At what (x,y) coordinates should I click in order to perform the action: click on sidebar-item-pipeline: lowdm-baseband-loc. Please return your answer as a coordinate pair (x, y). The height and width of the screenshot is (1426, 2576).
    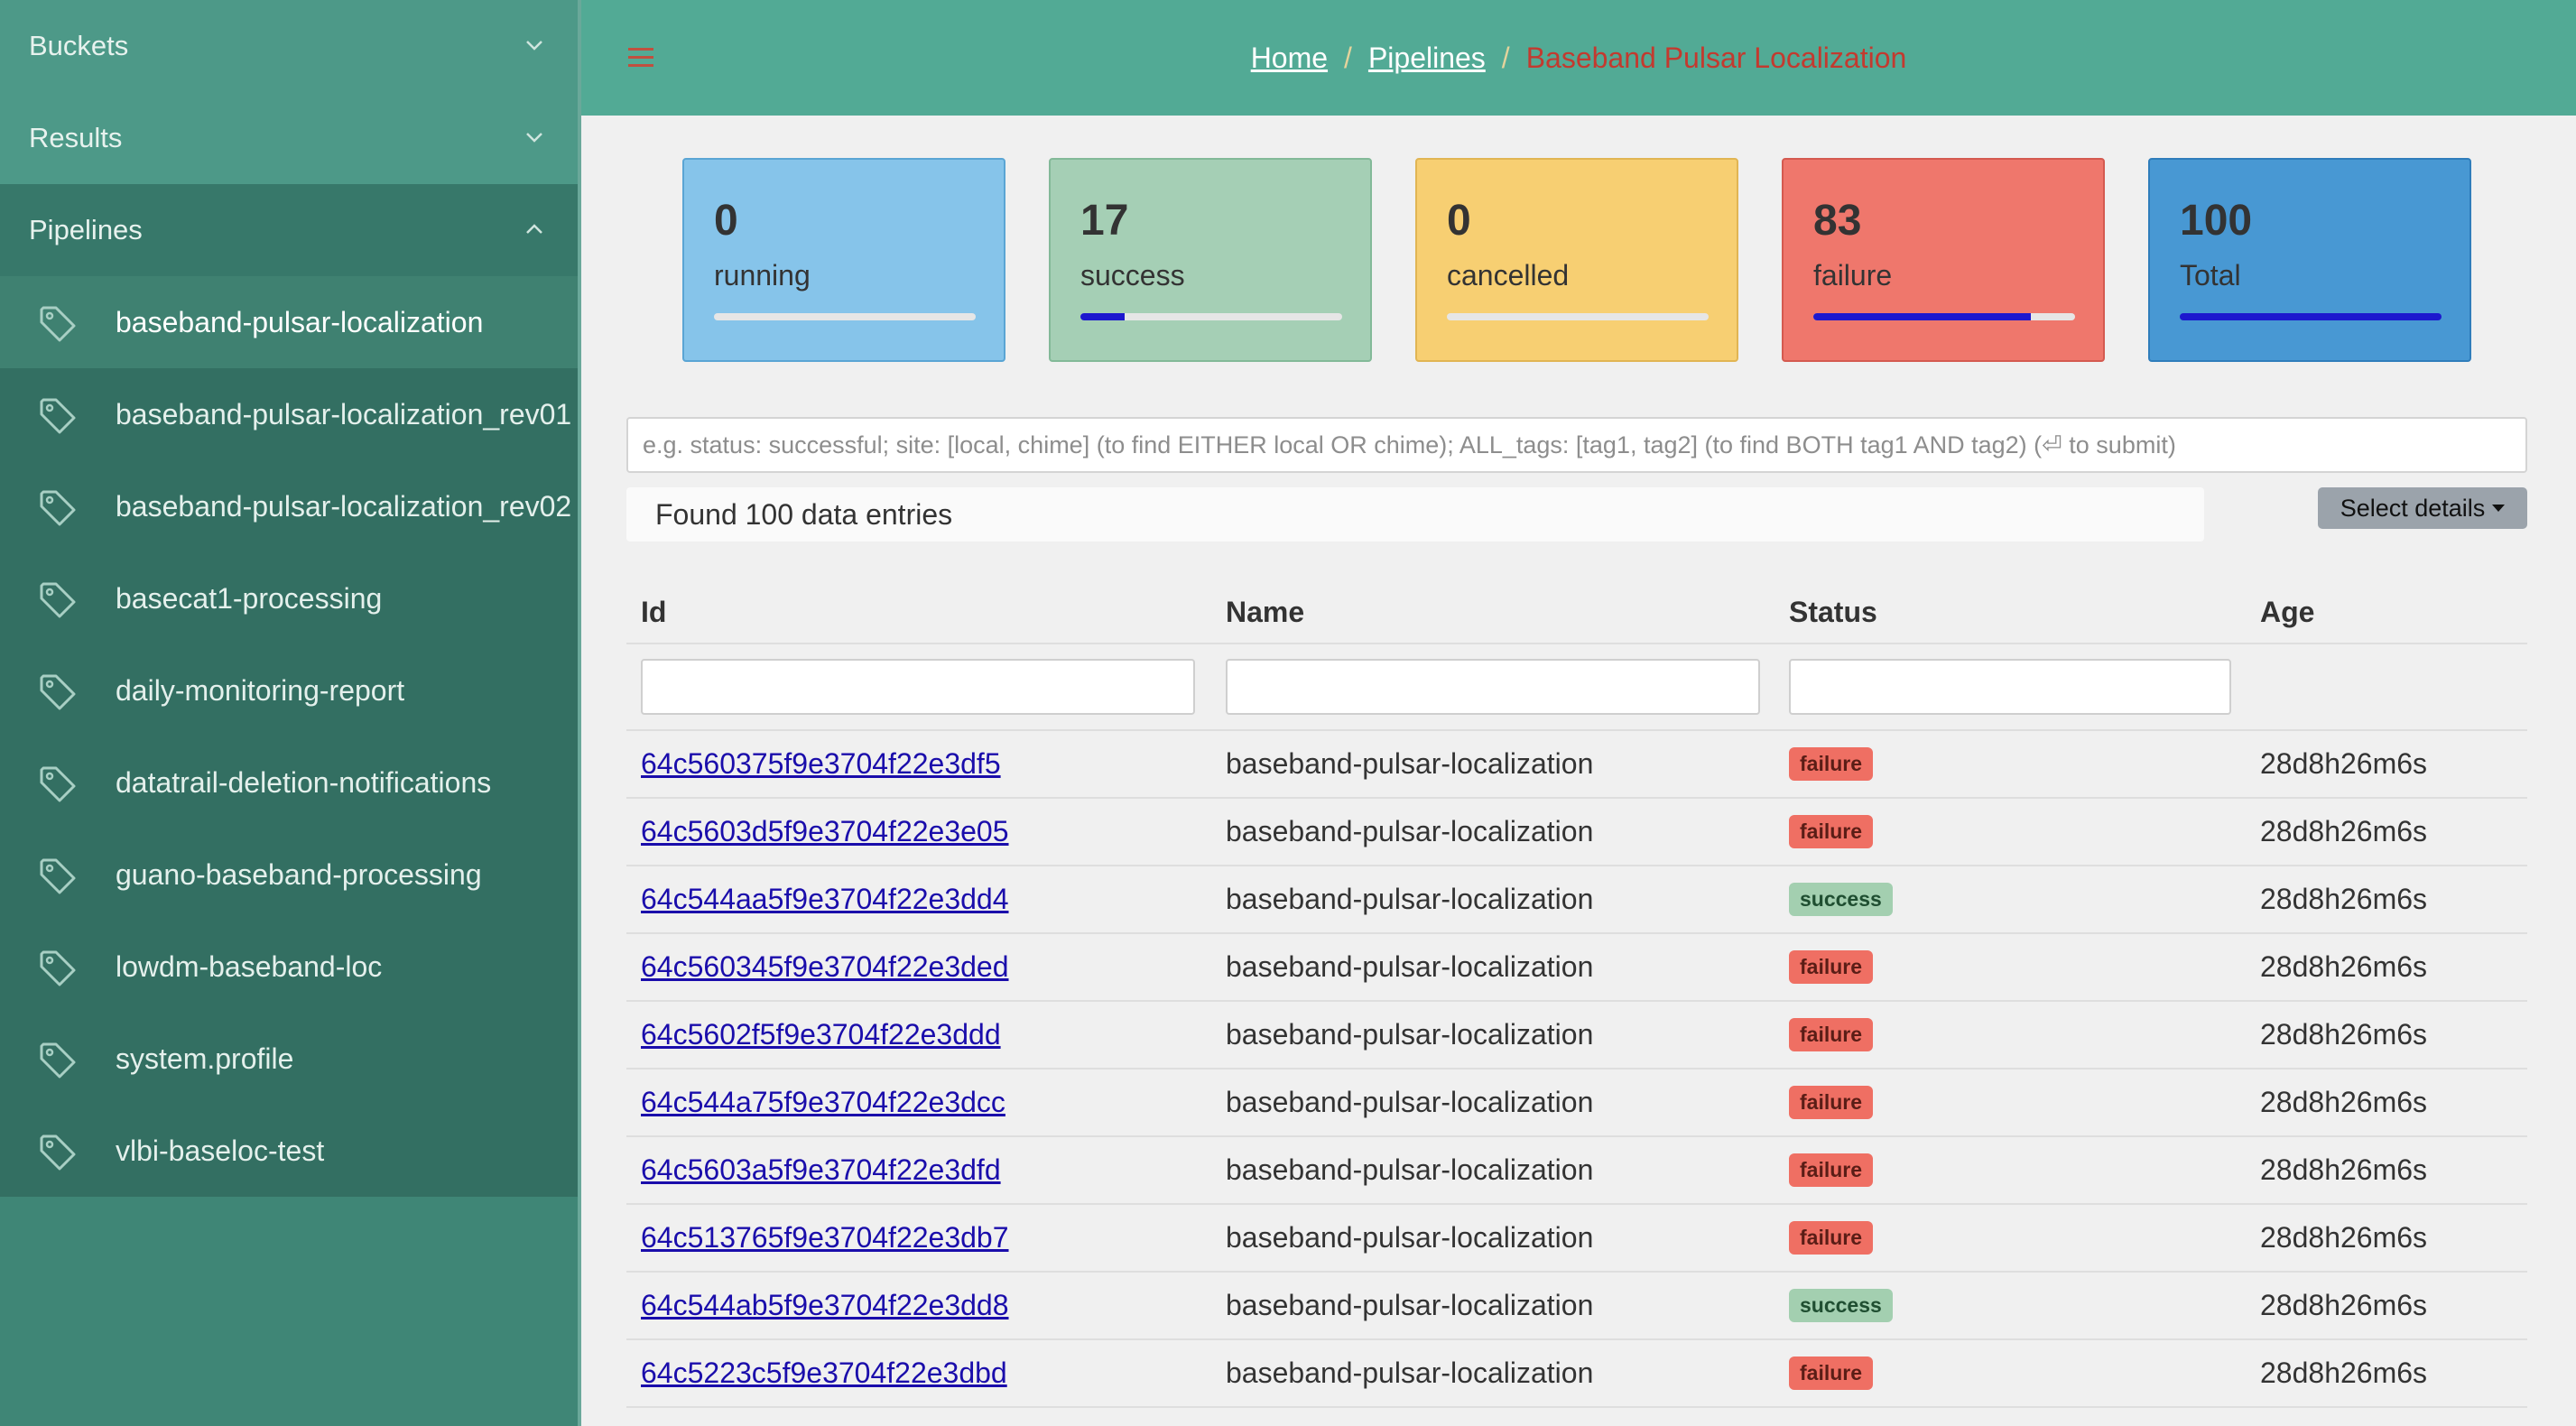
    Looking at the image, I should click on (289, 967).